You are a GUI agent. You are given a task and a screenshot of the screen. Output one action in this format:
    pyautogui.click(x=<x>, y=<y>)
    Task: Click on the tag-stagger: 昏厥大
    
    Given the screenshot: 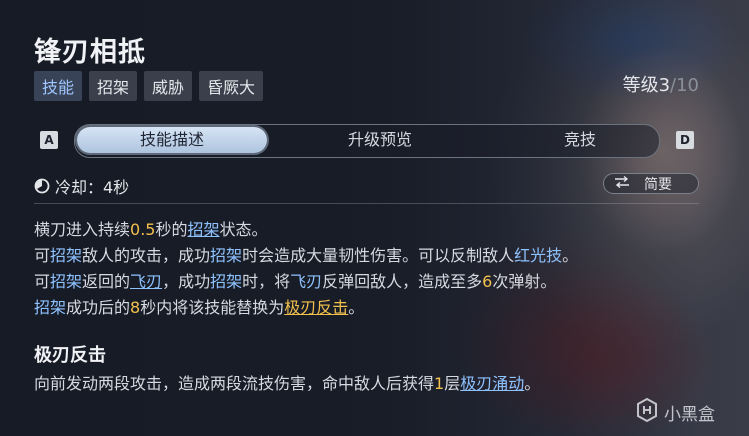 What is the action you would take?
    pyautogui.click(x=231, y=86)
    